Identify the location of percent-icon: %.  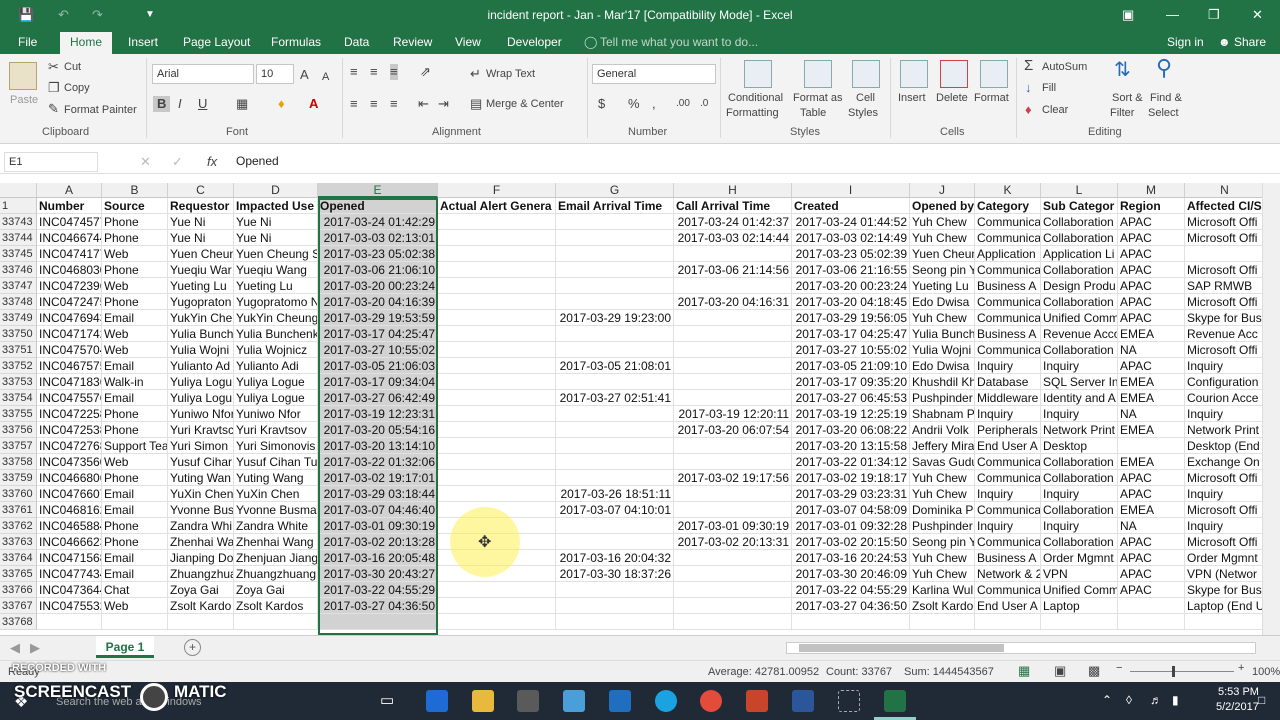
(634, 104).